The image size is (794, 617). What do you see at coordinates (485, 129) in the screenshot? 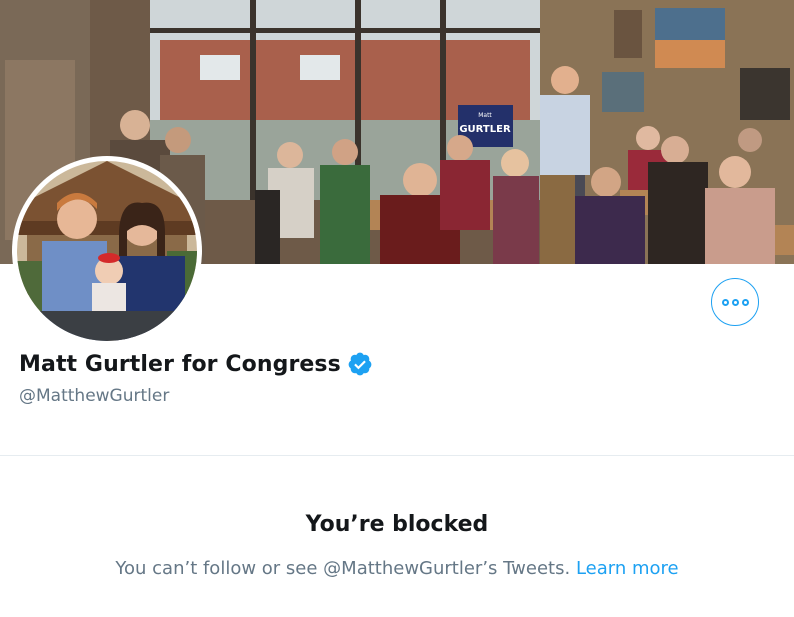
I see `banner-sign-main: GURTLER` at bounding box center [485, 129].